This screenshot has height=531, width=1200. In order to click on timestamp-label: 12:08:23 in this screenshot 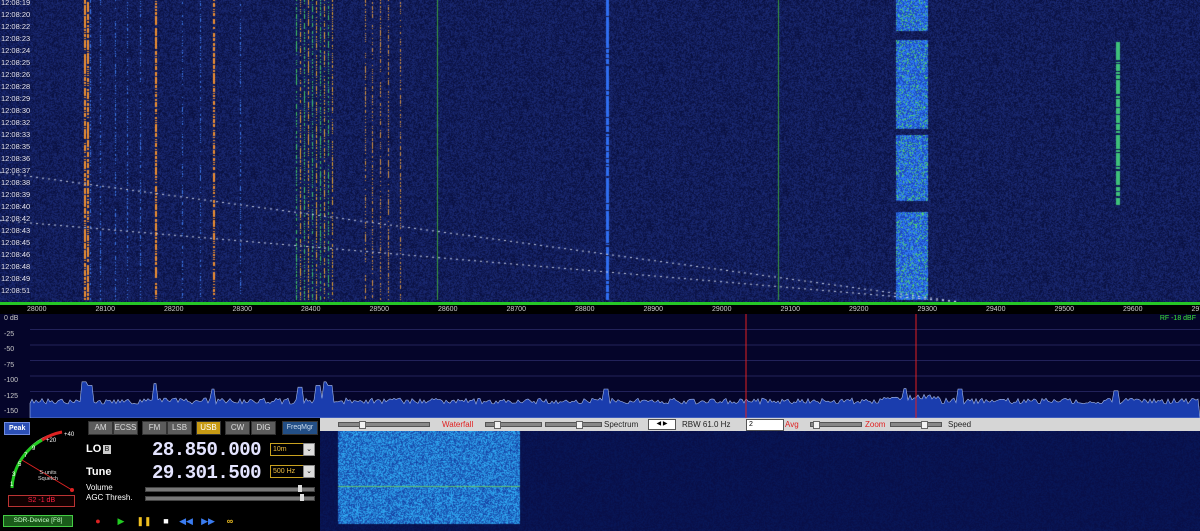, I will do `click(16, 38)`.